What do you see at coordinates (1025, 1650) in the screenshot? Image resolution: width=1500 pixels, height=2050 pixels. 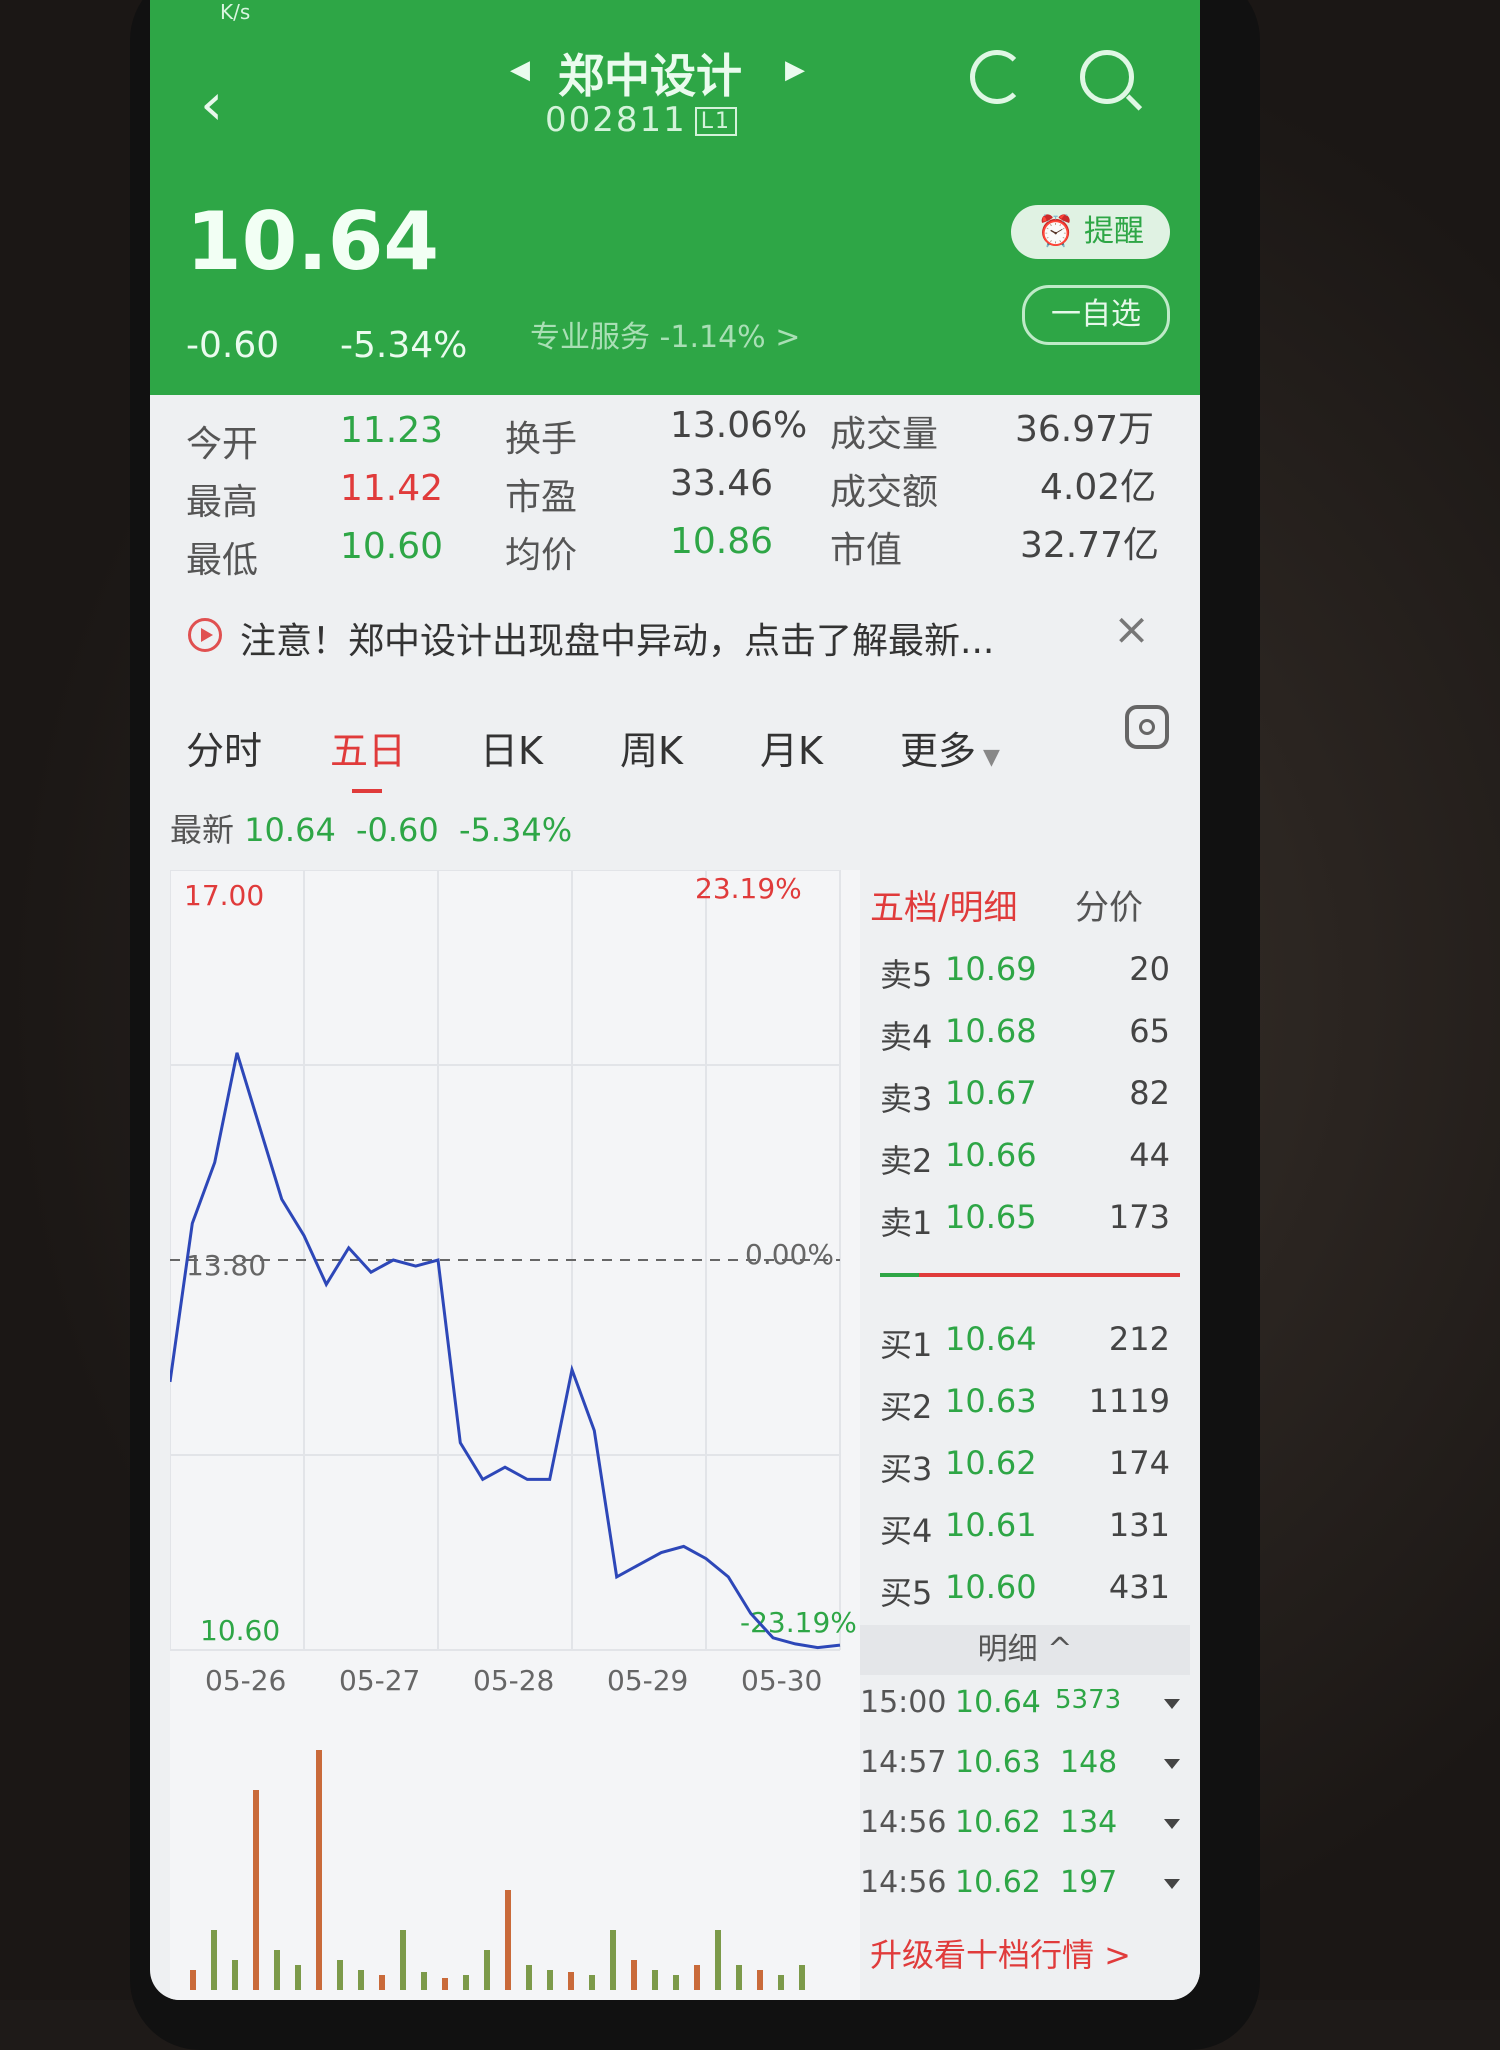 I see `detail-toggle: 明细 ^` at bounding box center [1025, 1650].